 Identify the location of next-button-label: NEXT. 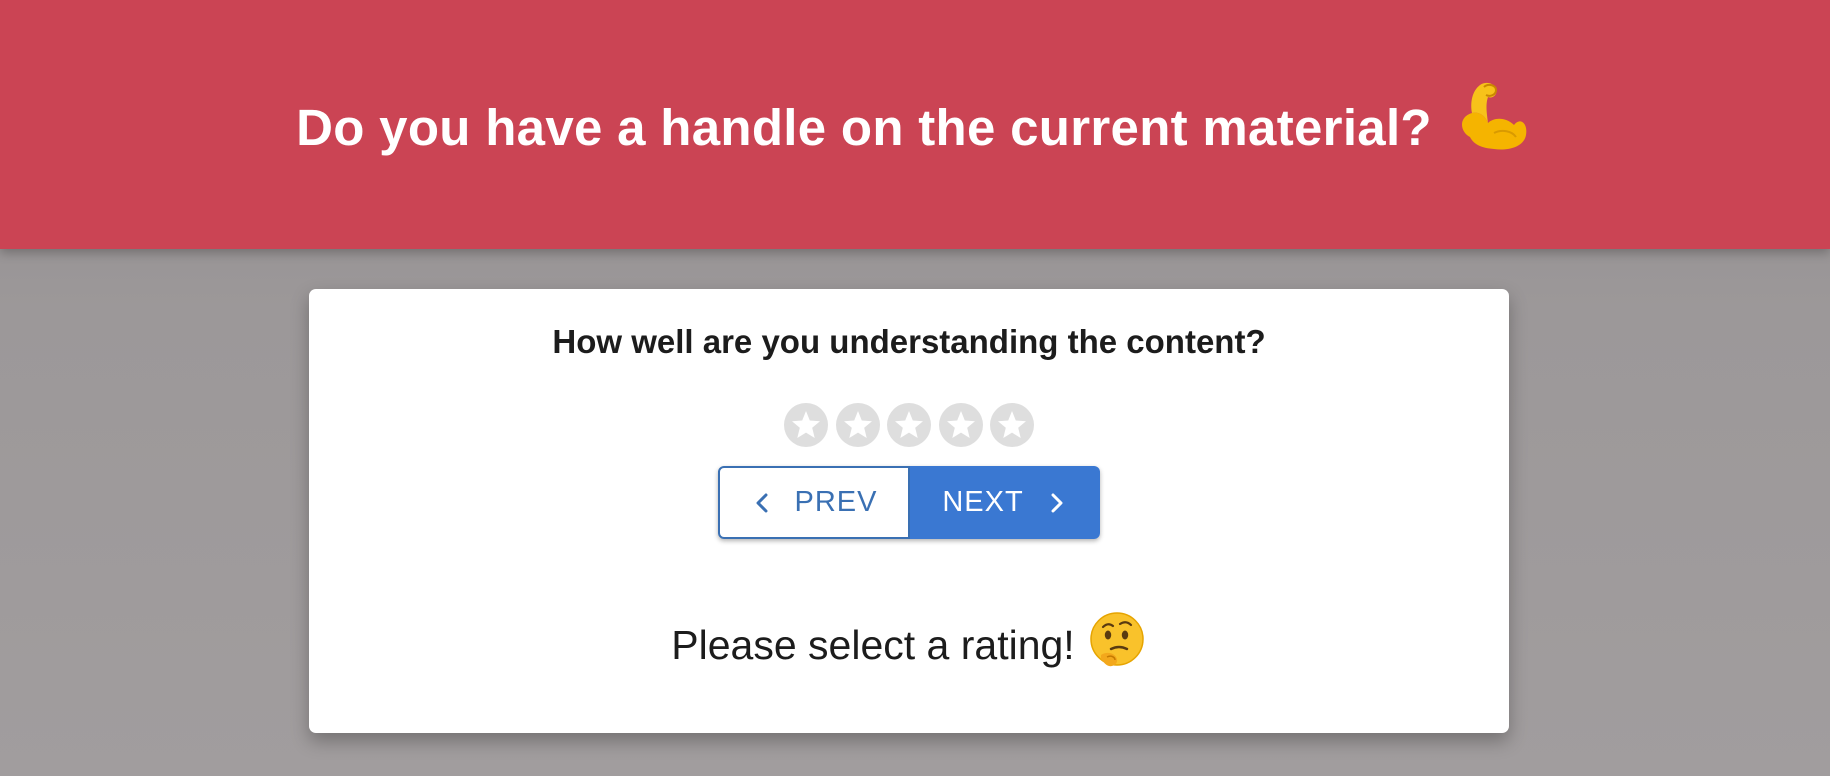
(983, 502).